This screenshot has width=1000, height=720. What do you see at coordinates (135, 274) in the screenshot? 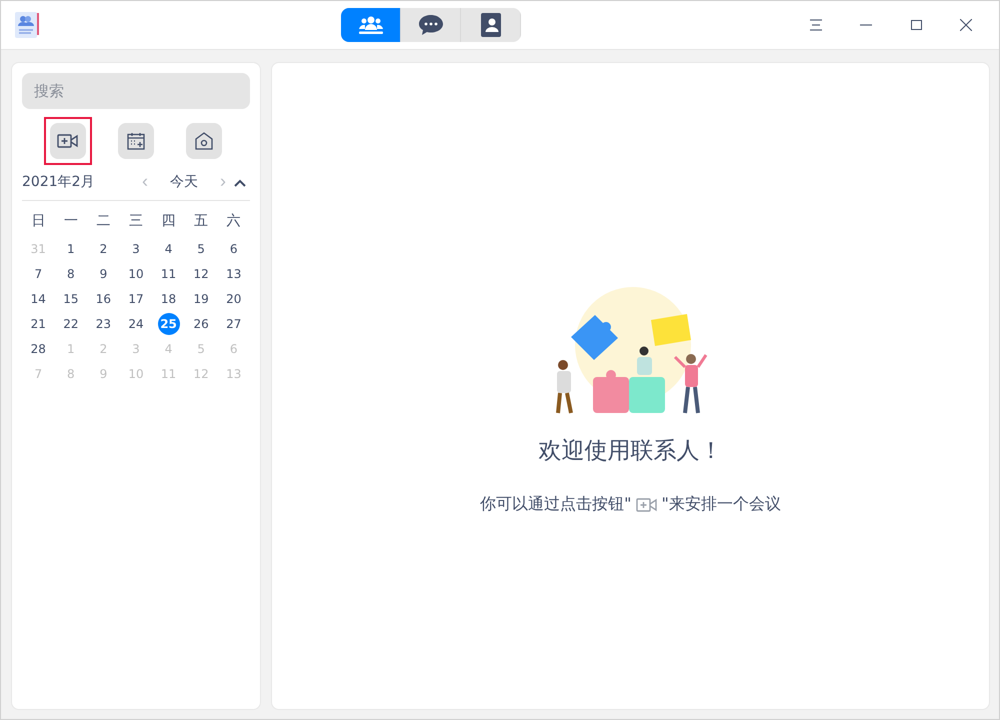
I see `calendar-day: 10` at bounding box center [135, 274].